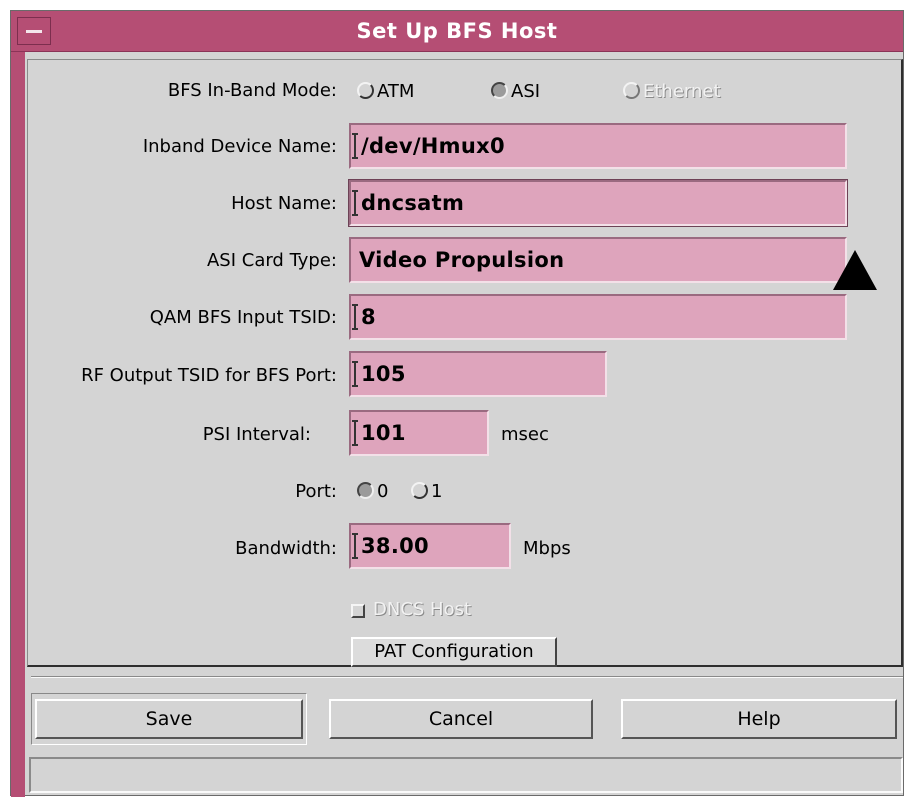 This screenshot has width=906, height=800. Describe the element at coordinates (209, 375) in the screenshot. I see `rf-tsid-label: RF Output TSID for BFS Port:` at that location.